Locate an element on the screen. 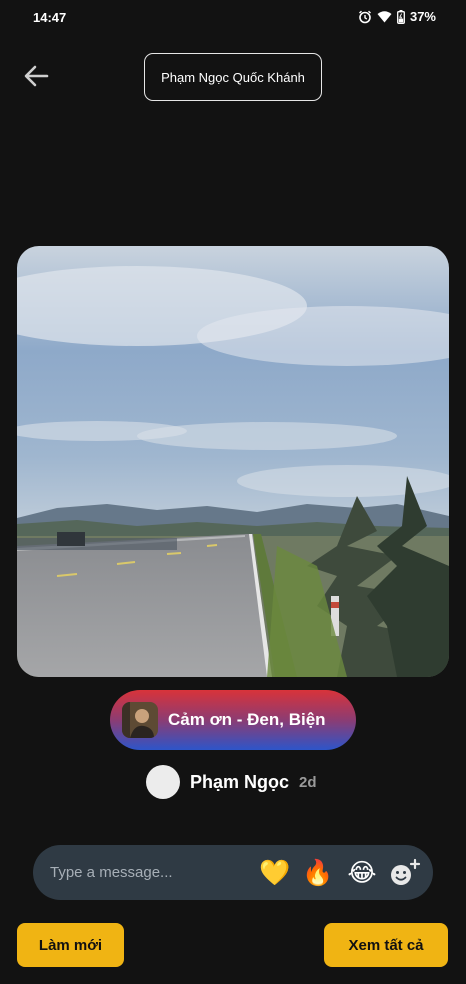 The width and height of the screenshot is (466, 984). arrow-left-icon is located at coordinates (36, 76).